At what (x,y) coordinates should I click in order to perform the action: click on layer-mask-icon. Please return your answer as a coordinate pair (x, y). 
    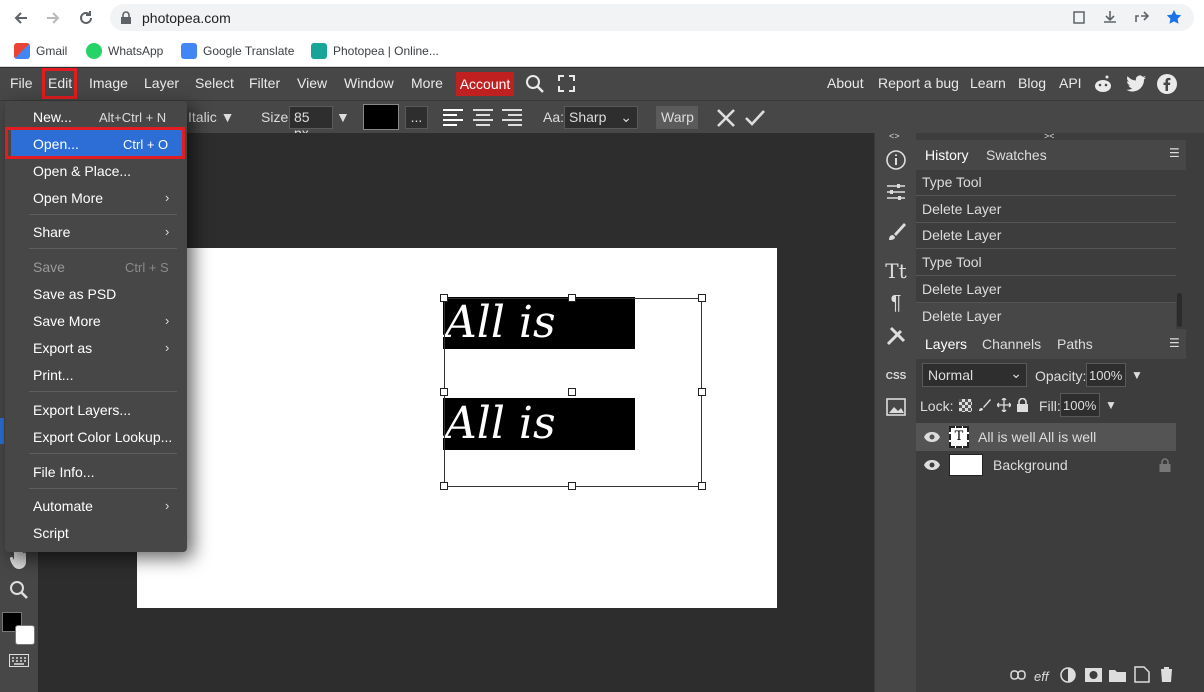
    Looking at the image, I should click on (1093, 675).